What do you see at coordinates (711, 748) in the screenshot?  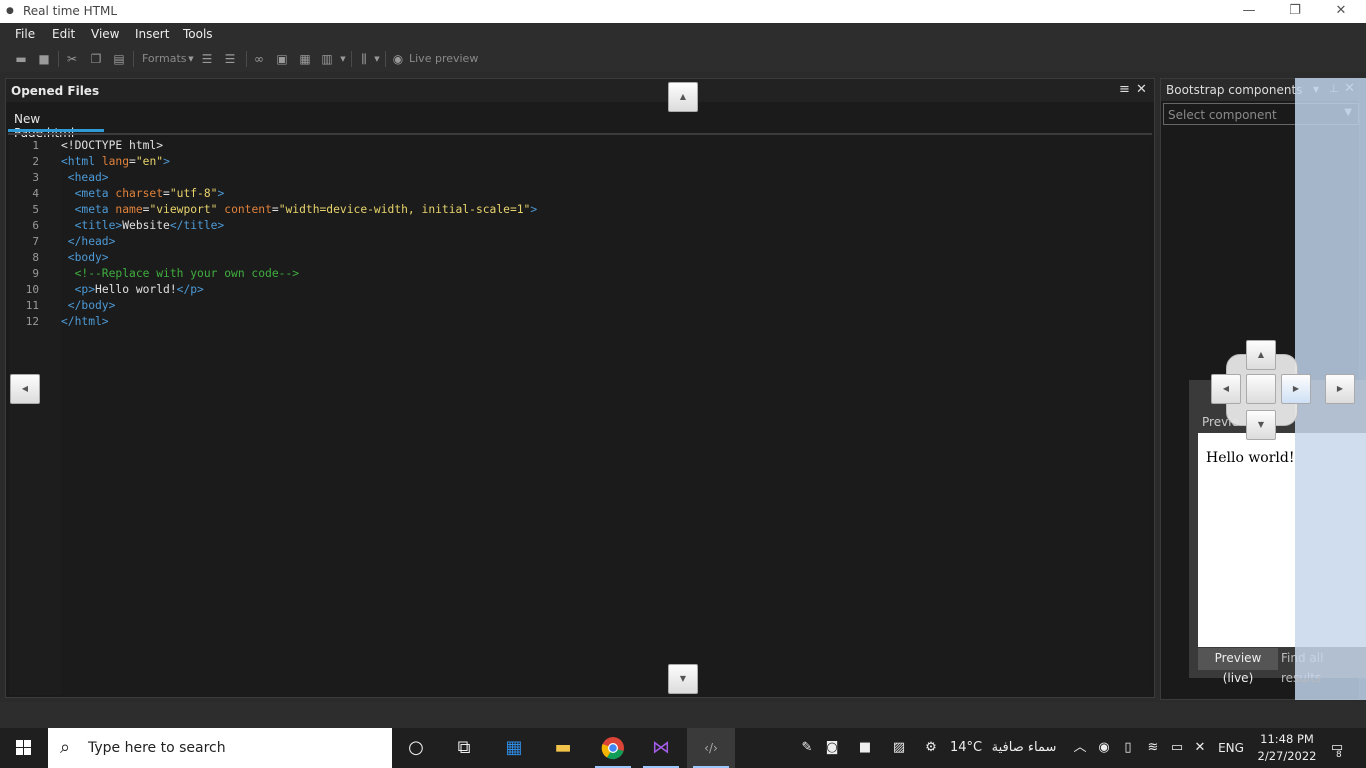 I see `realtime-html-icon: ‹/›` at bounding box center [711, 748].